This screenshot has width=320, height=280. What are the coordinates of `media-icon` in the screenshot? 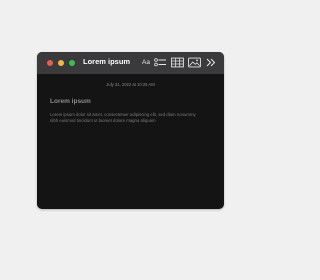 It's located at (194, 62).